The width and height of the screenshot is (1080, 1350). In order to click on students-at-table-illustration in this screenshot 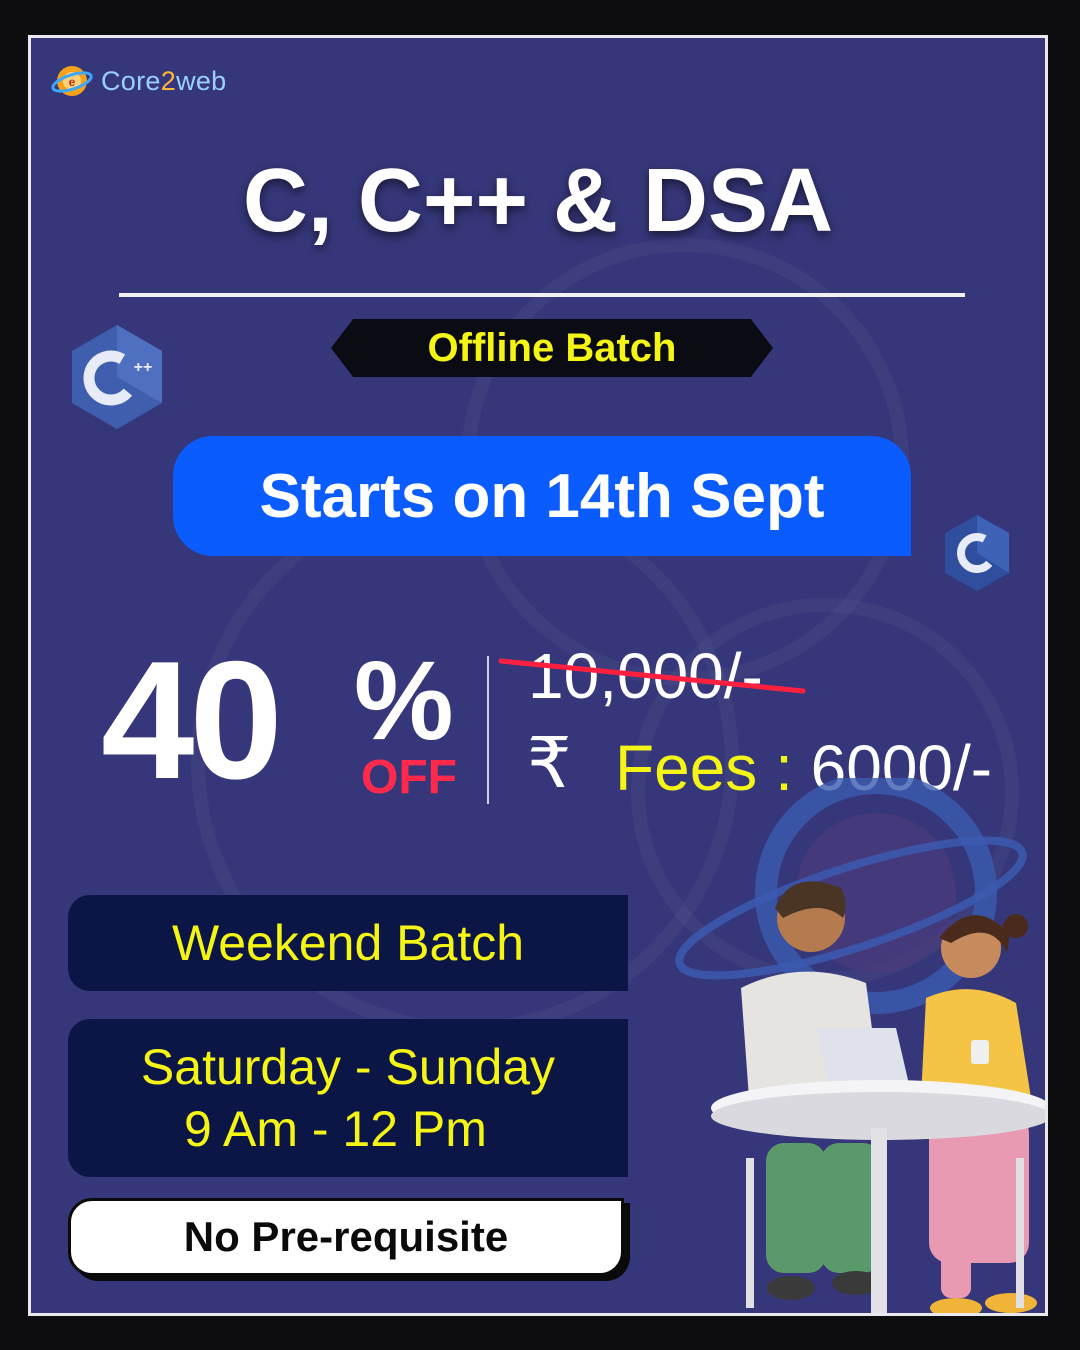, I will do `click(860, 1045)`.